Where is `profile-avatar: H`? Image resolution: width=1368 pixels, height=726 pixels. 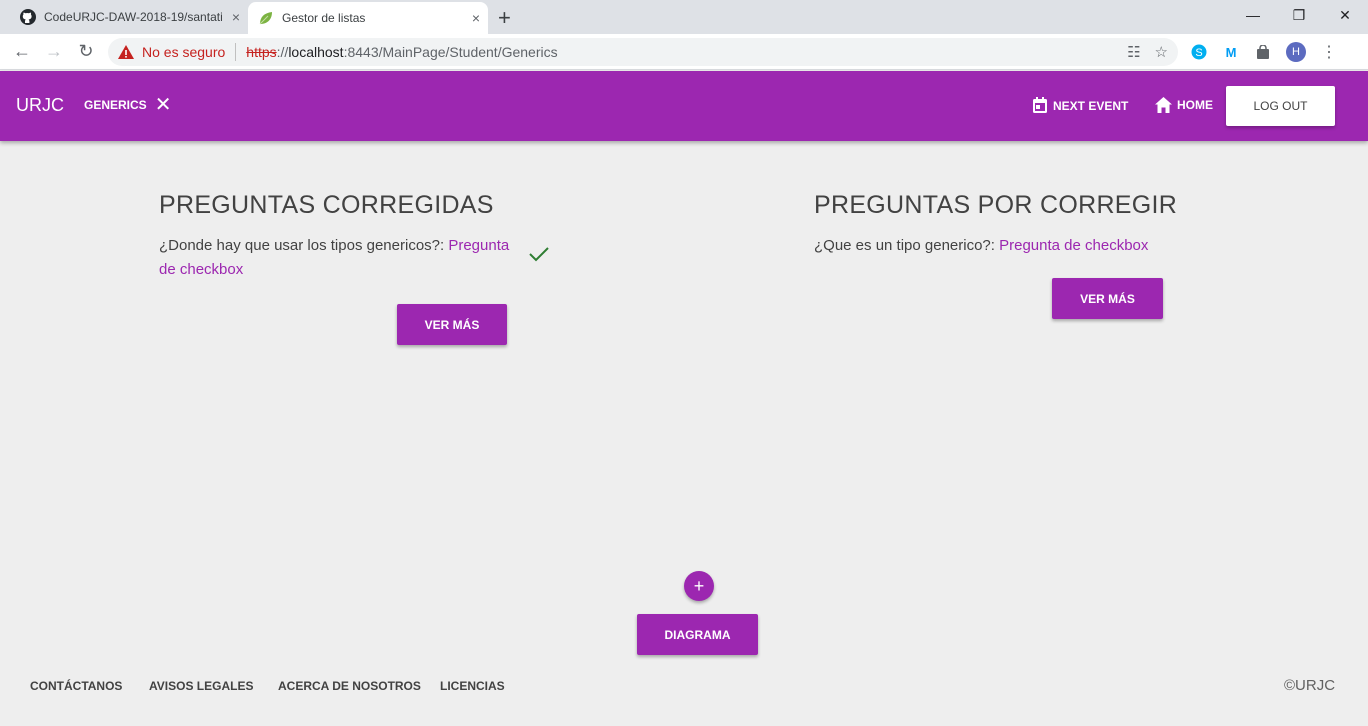
profile-avatar: H is located at coordinates (1296, 52).